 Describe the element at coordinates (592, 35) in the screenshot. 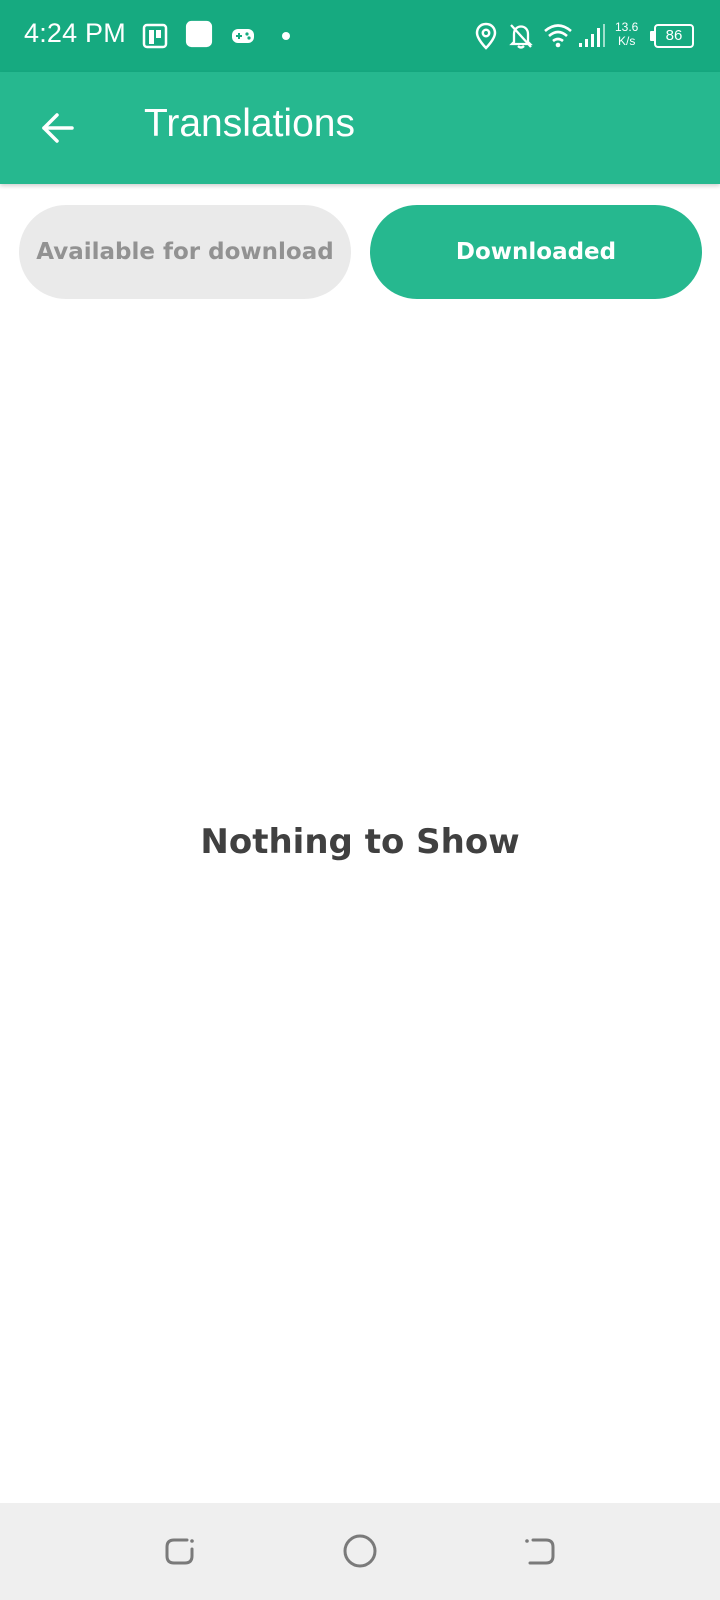

I see `signal-icon` at that location.